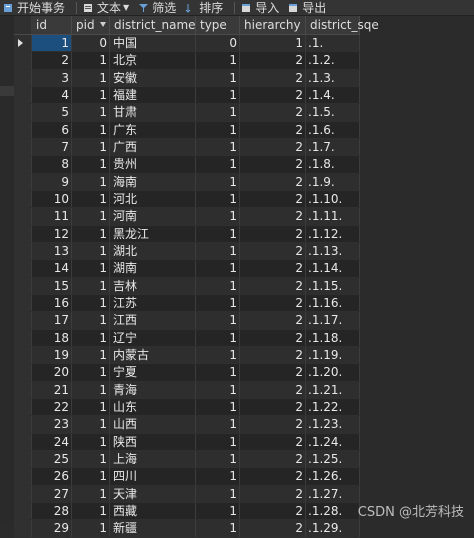 The width and height of the screenshot is (474, 538). What do you see at coordinates (153, 459) in the screenshot?
I see `cell-district-name: 上海` at bounding box center [153, 459].